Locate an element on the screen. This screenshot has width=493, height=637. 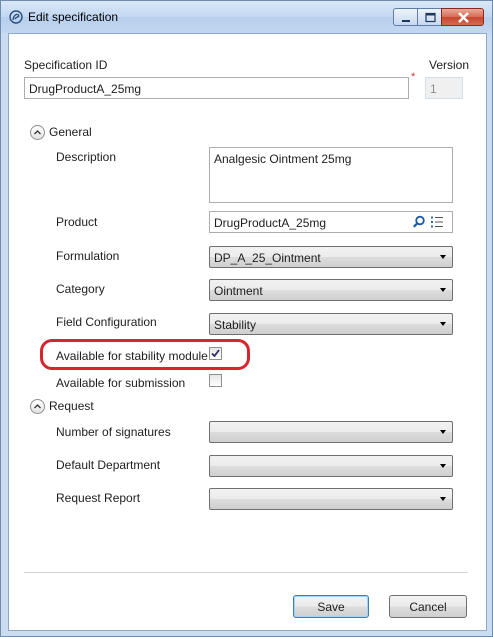
department-label: Default Department is located at coordinates (108, 465).